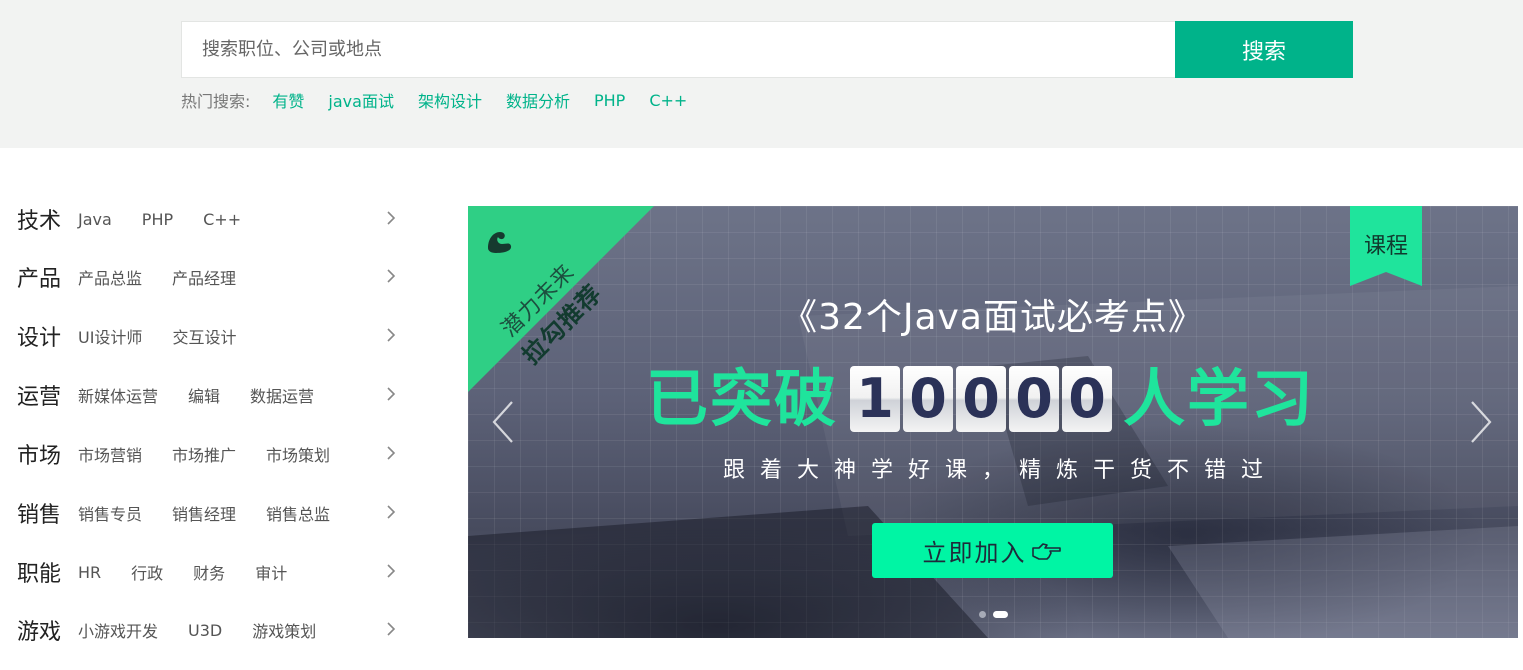 The image size is (1523, 670). Describe the element at coordinates (147, 572) in the screenshot. I see `category-link: 行政` at that location.